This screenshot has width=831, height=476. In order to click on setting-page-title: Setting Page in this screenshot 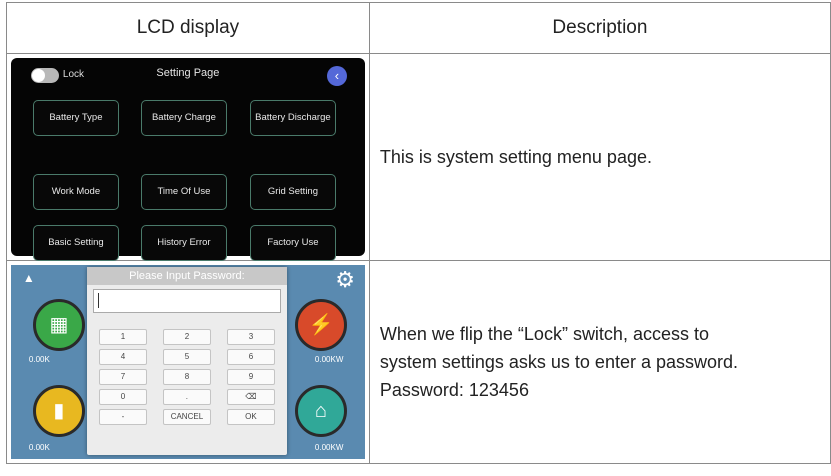, I will do `click(188, 73)`.